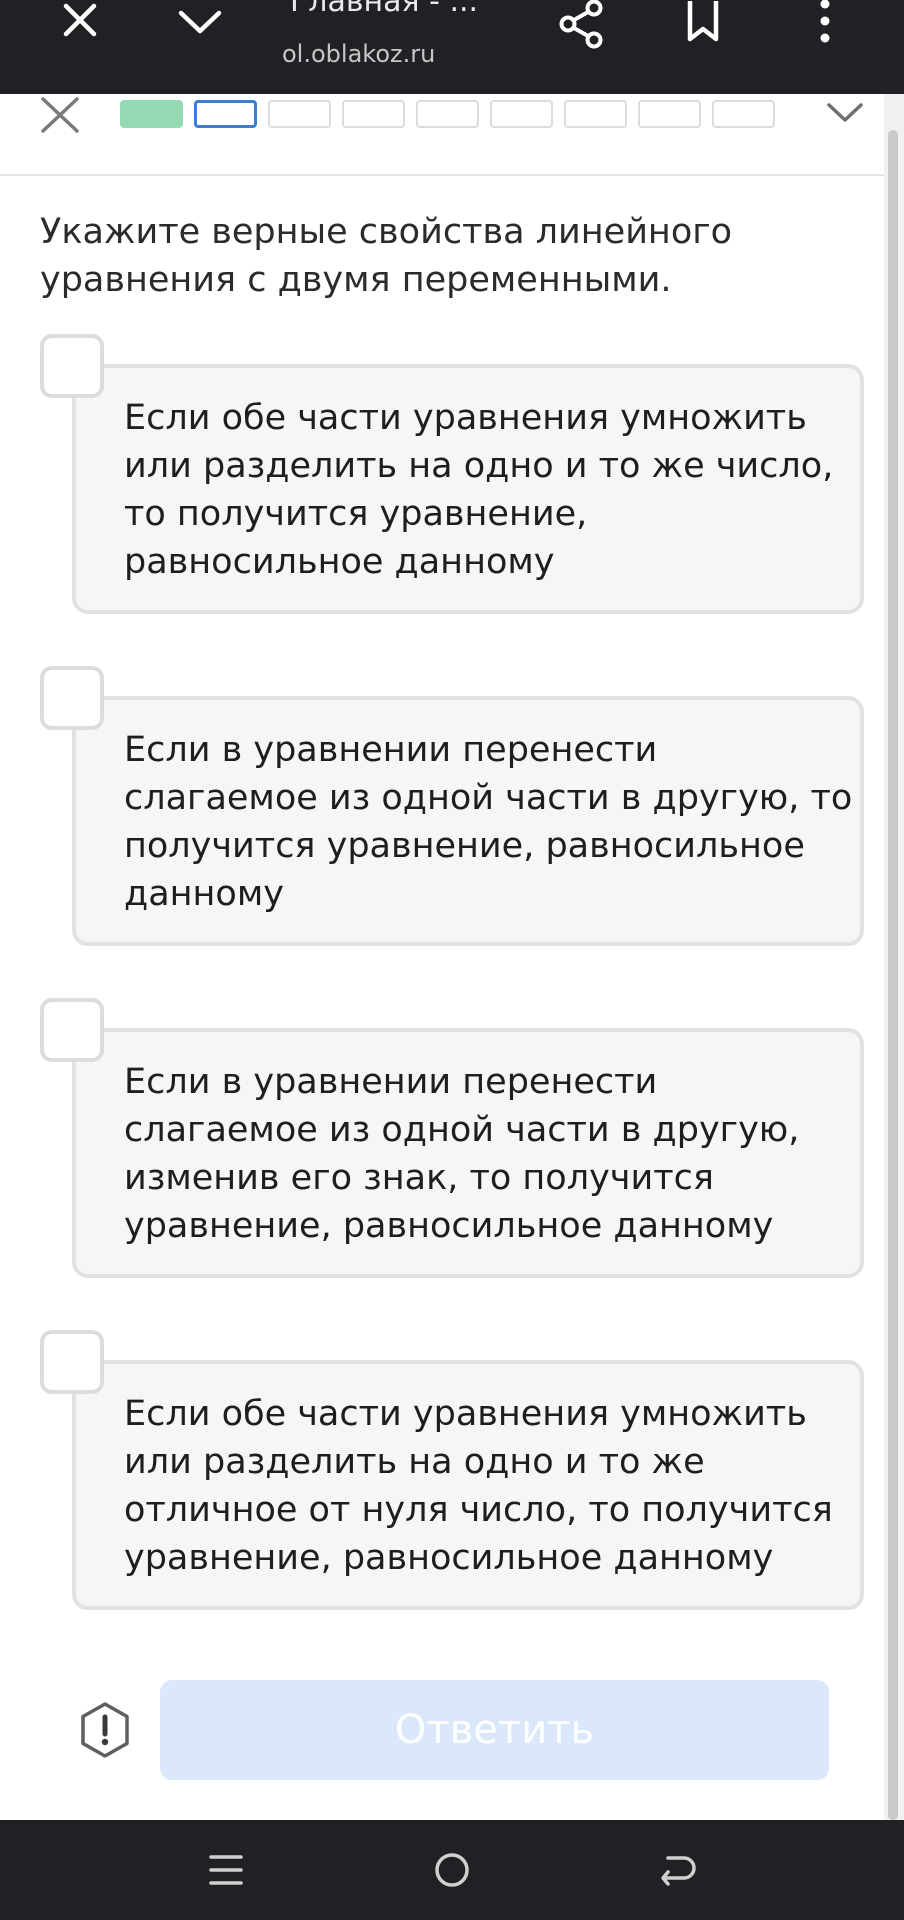  What do you see at coordinates (442, 135) in the screenshot?
I see `progress-header` at bounding box center [442, 135].